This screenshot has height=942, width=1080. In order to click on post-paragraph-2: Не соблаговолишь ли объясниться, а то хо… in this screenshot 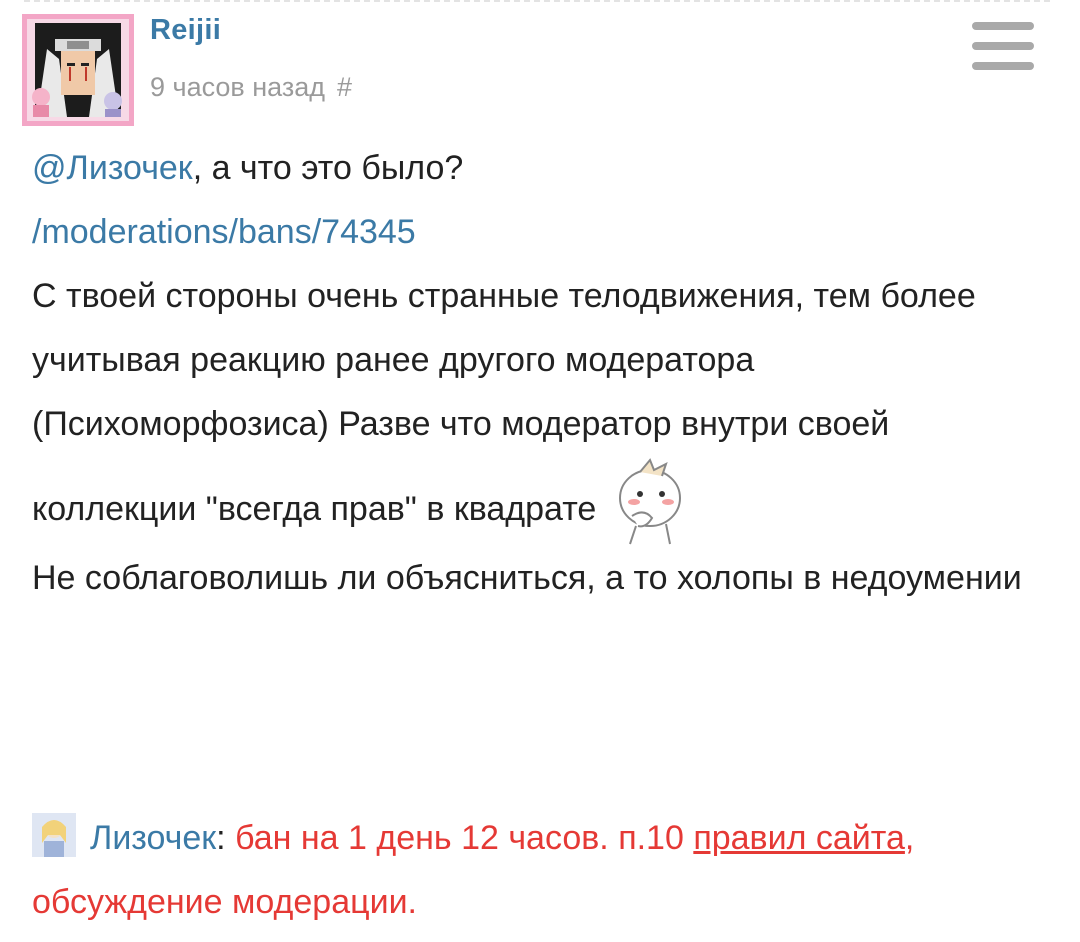, I will do `click(527, 578)`.